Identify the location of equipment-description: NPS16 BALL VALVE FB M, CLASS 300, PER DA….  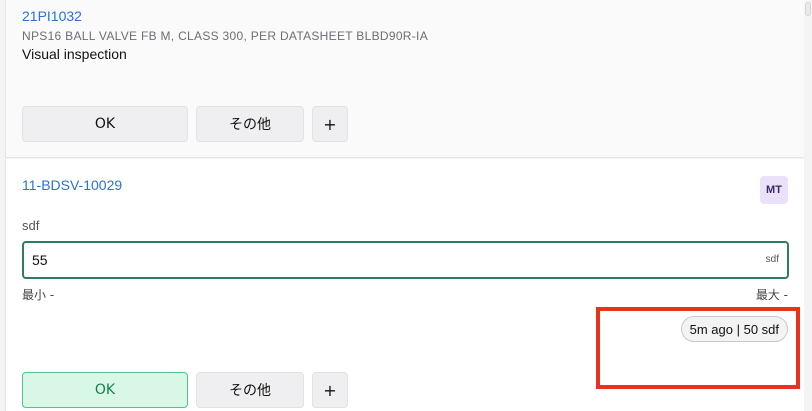
(225, 36).